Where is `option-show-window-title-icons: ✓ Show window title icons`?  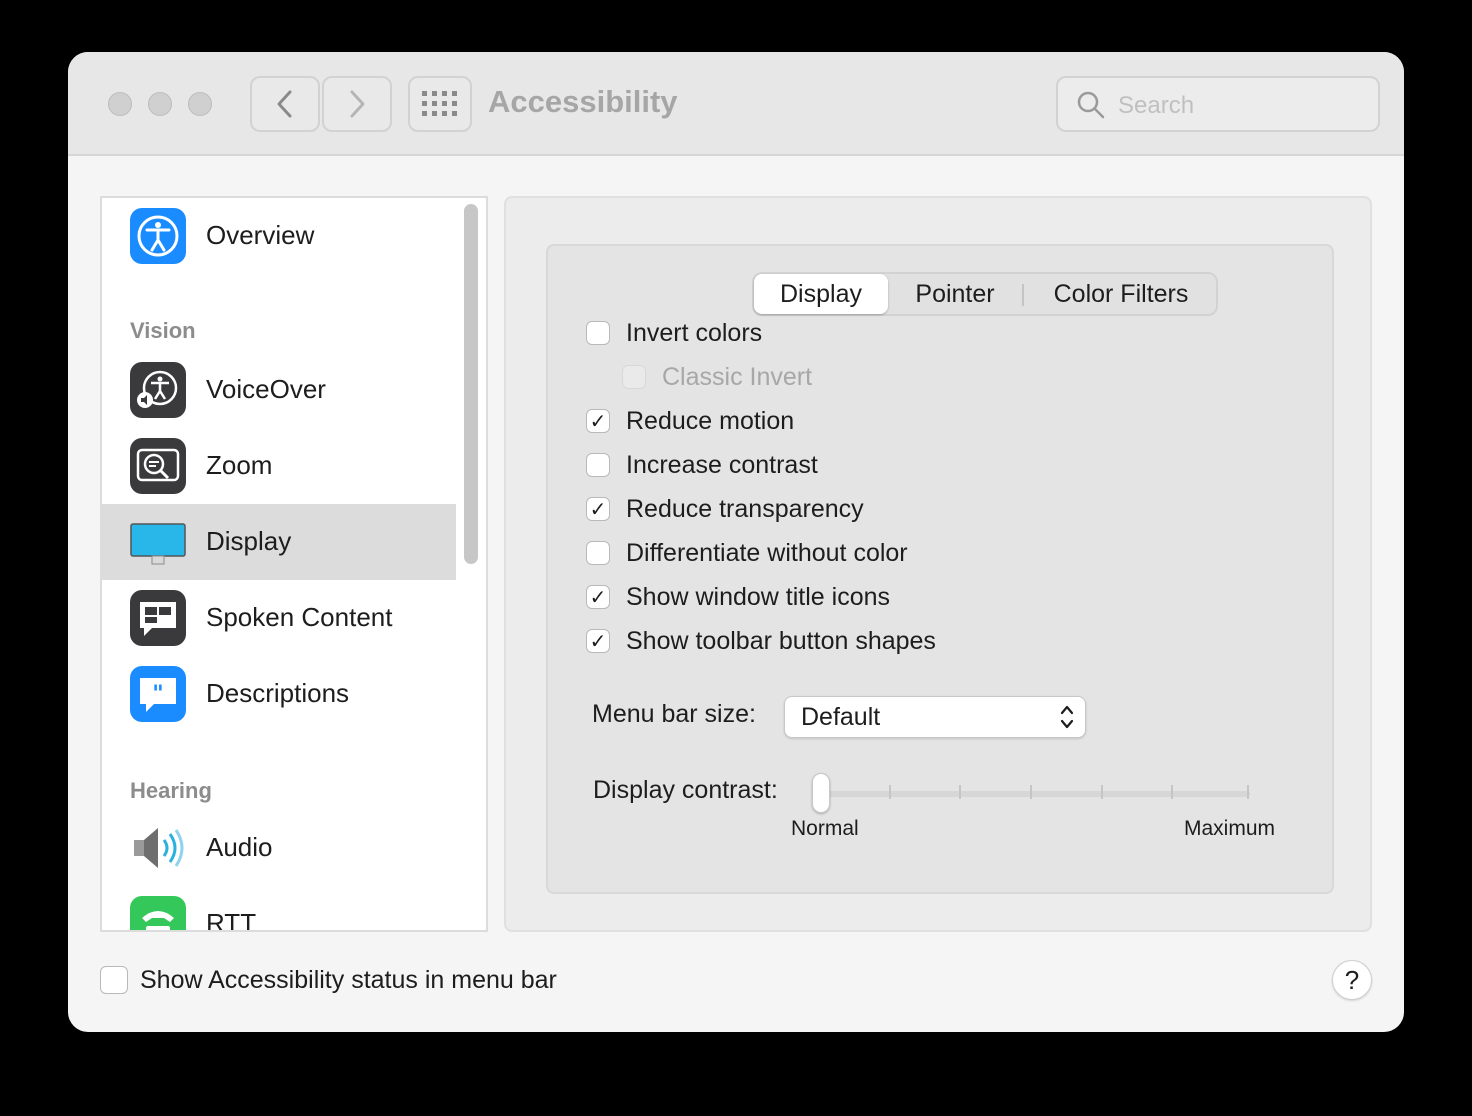
option-show-window-title-icons: ✓ Show window title icons is located at coordinates (738, 597).